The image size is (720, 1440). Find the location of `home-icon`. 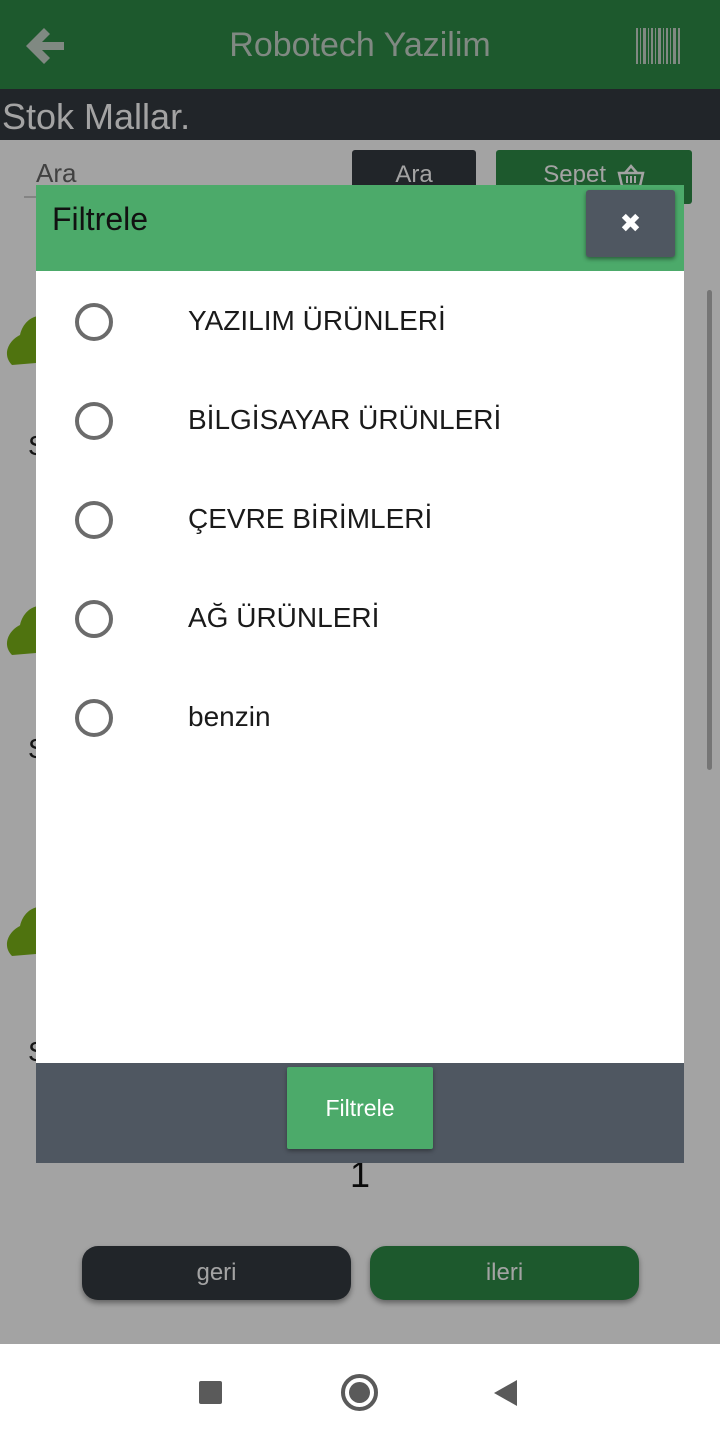

home-icon is located at coordinates (359, 1392).